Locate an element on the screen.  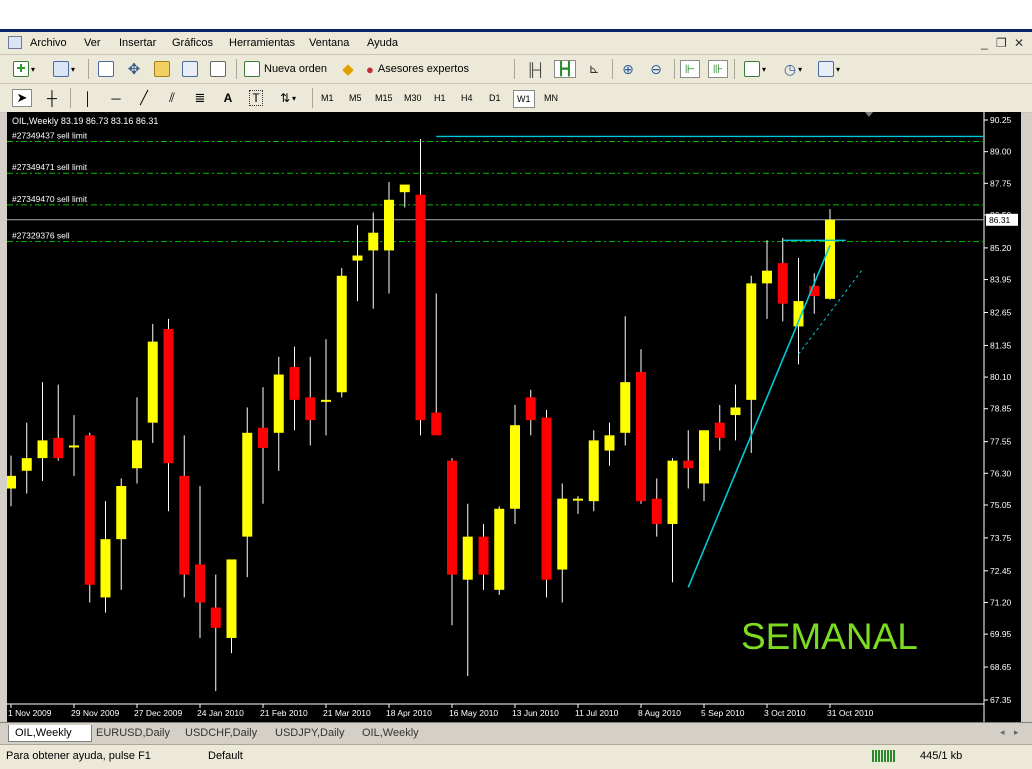
zoom-in-button: ⊕ is located at coordinates (628, 69).